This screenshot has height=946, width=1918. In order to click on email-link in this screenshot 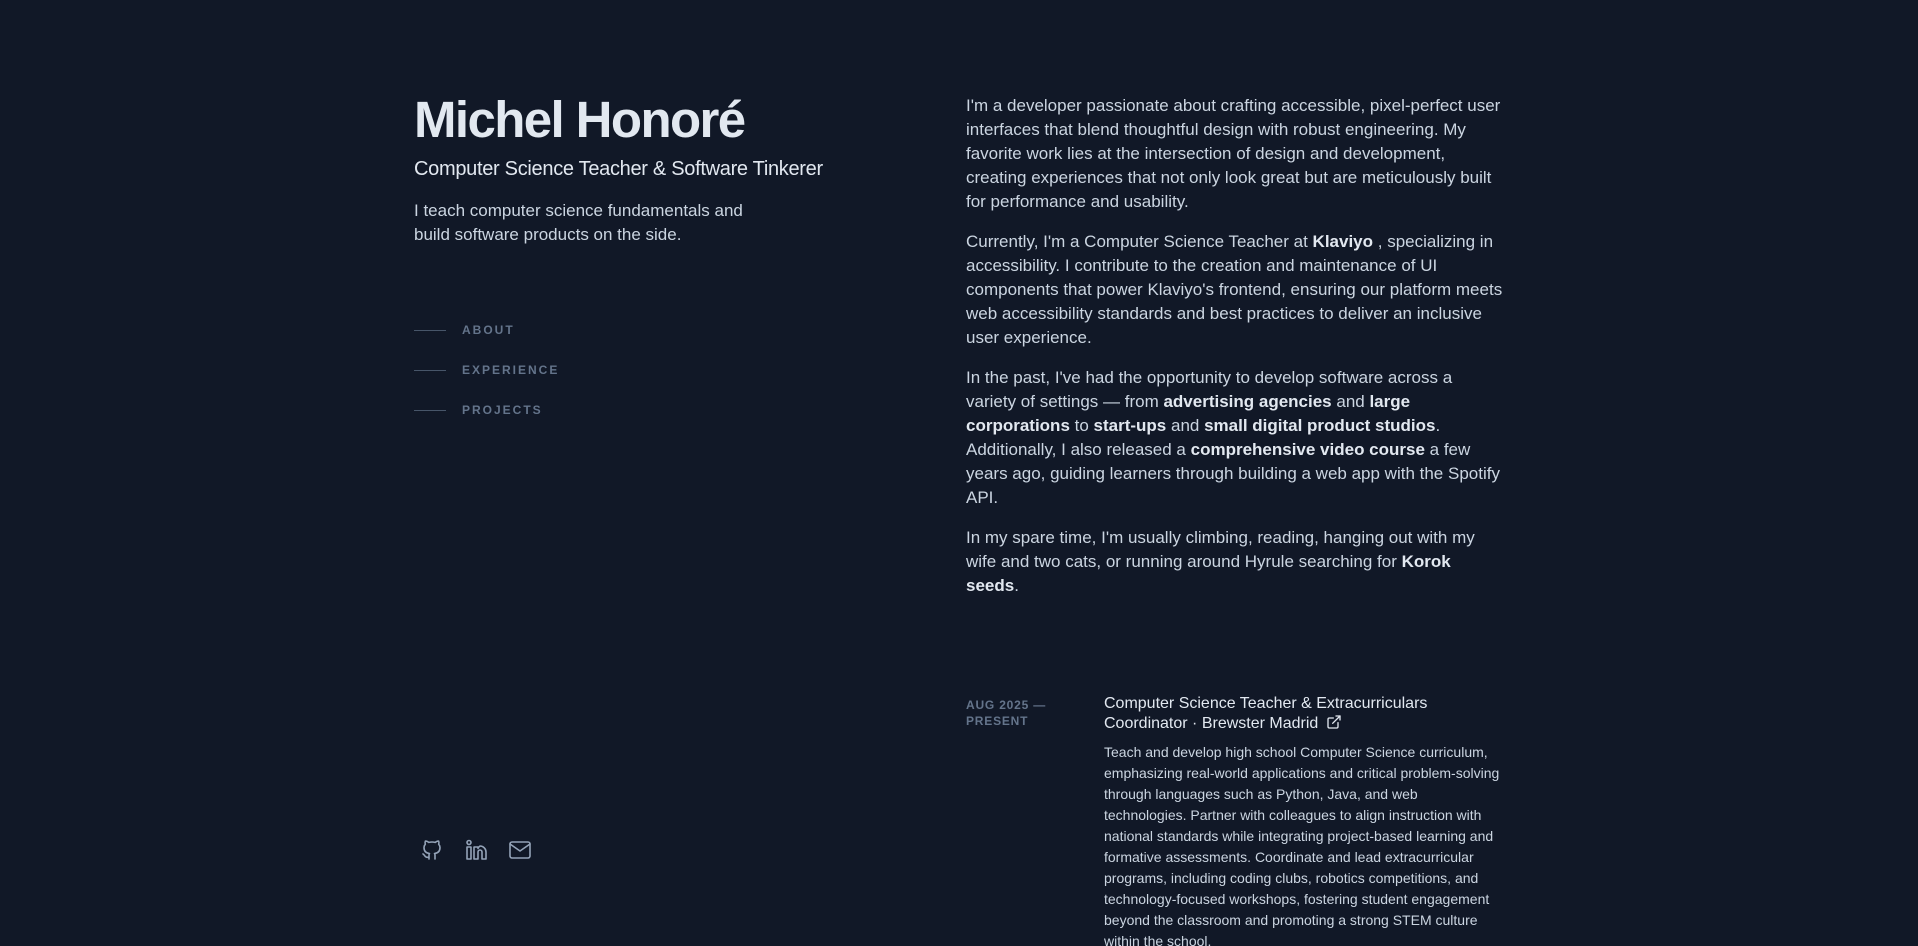, I will do `click(520, 850)`.